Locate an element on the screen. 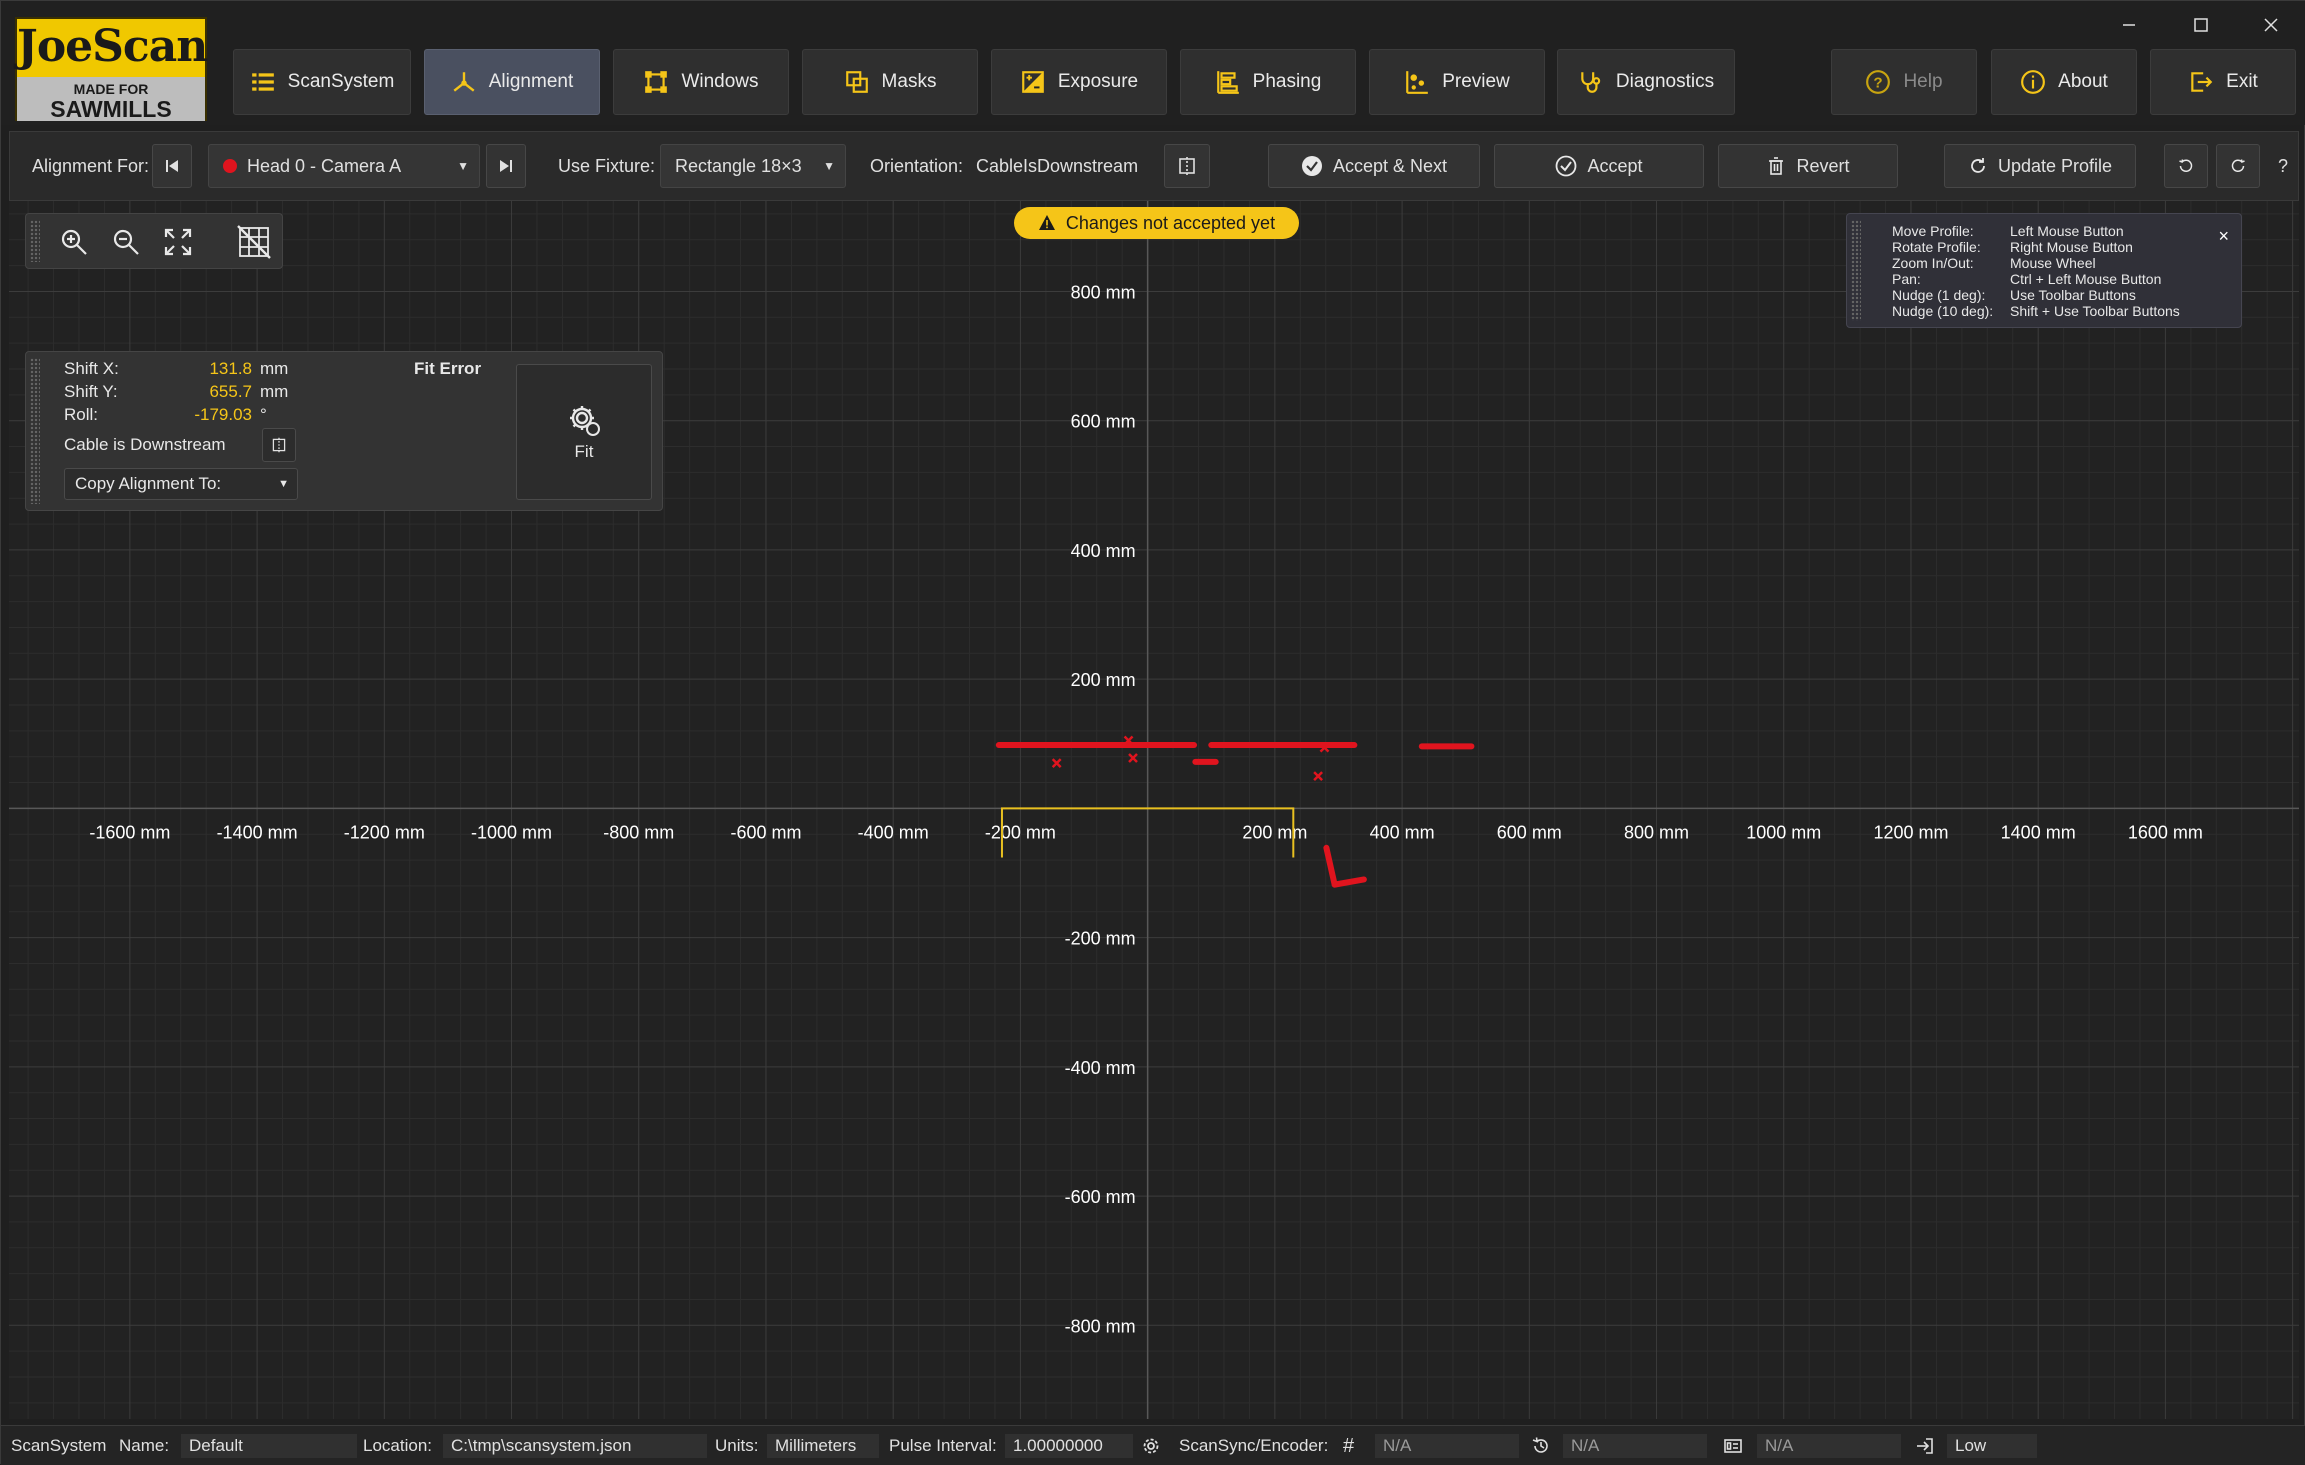  rotate-cw-button is located at coordinates (2238, 166).